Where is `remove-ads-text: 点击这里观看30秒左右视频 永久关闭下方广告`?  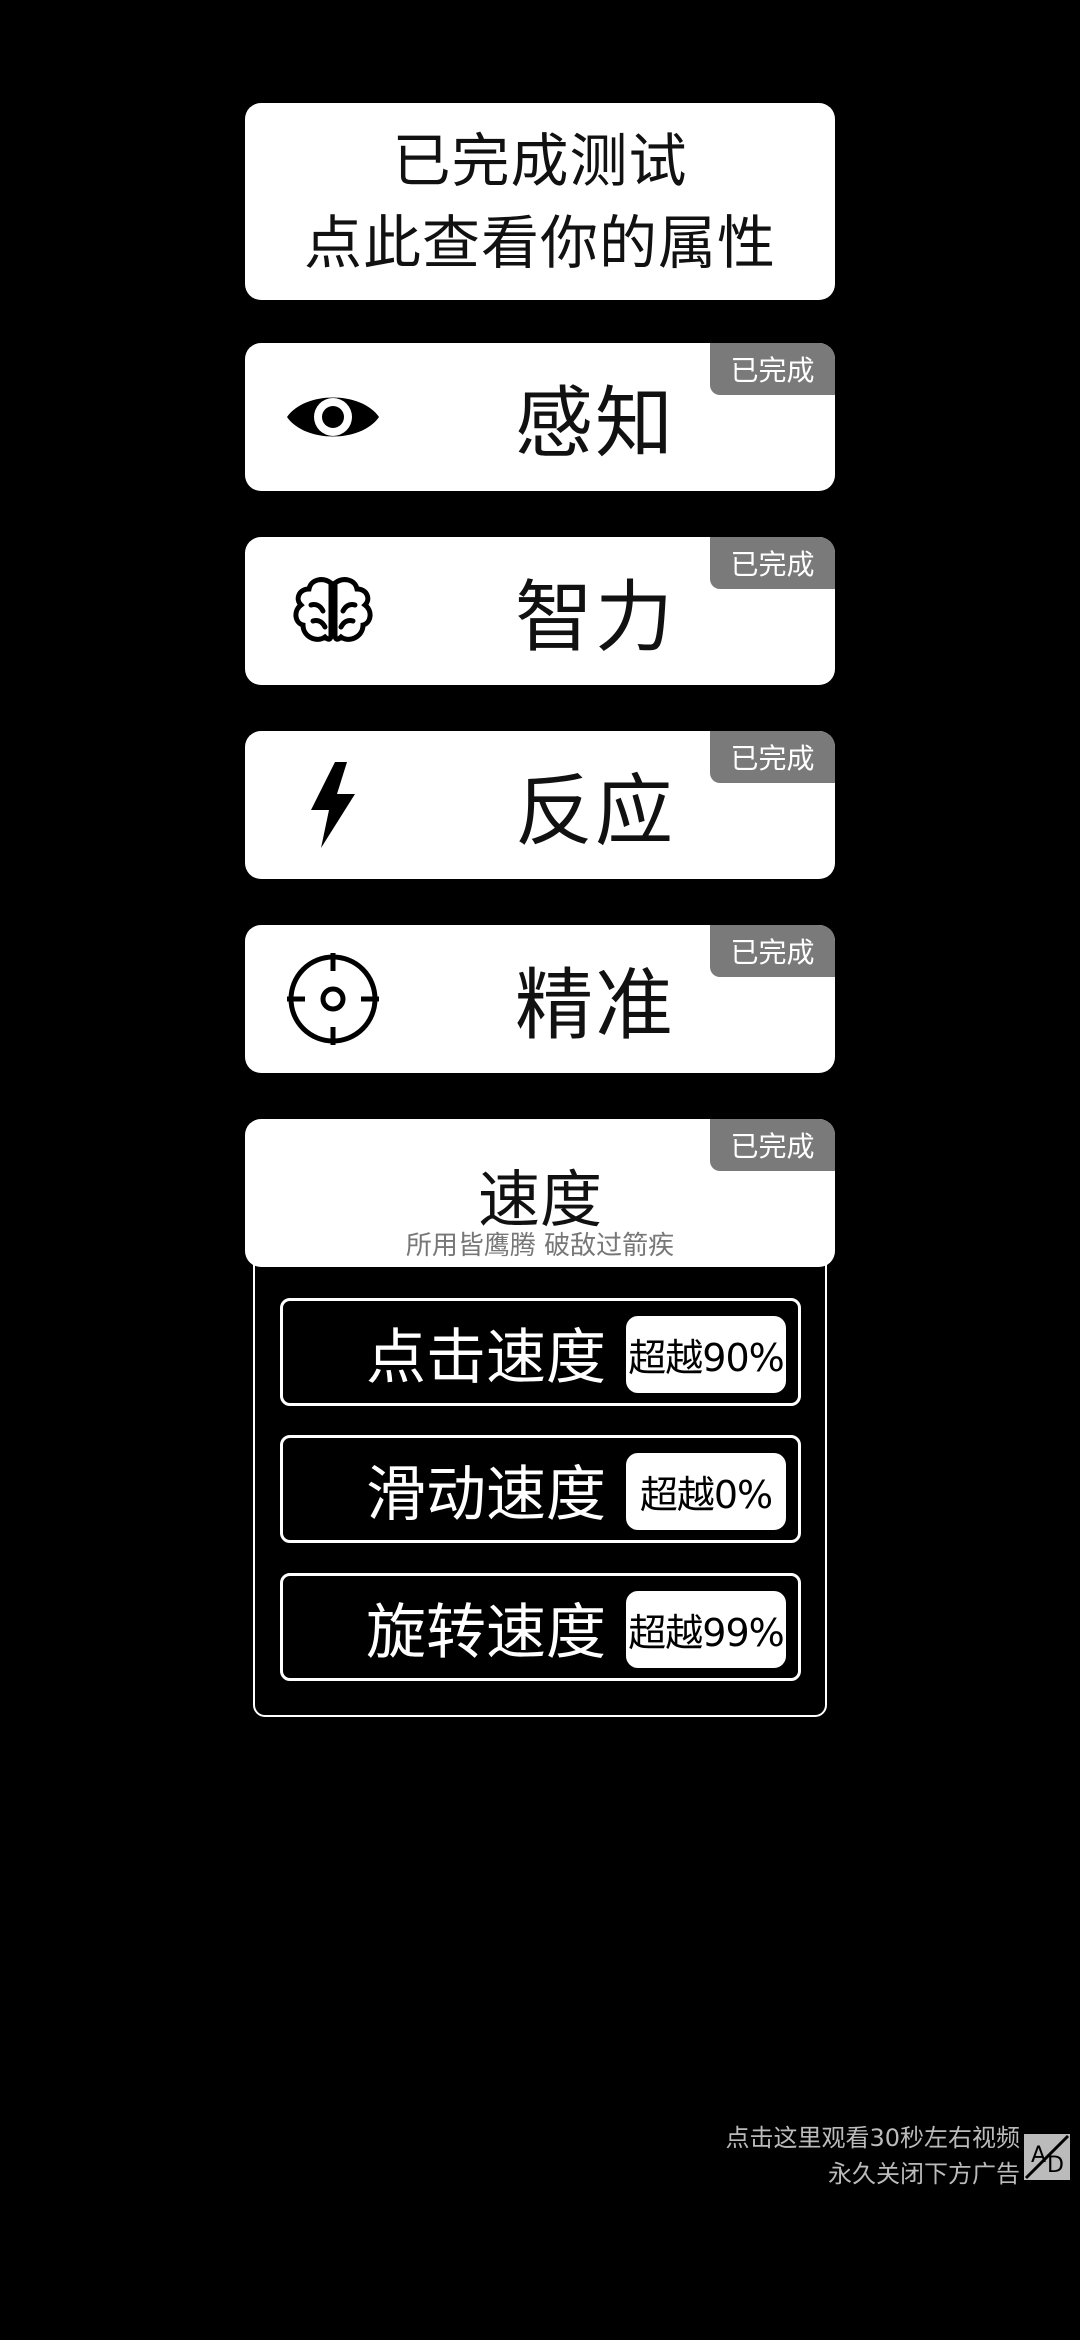 remove-ads-text: 点击这里观看30秒左右视频 永久关闭下方广告 is located at coordinates (872, 2156).